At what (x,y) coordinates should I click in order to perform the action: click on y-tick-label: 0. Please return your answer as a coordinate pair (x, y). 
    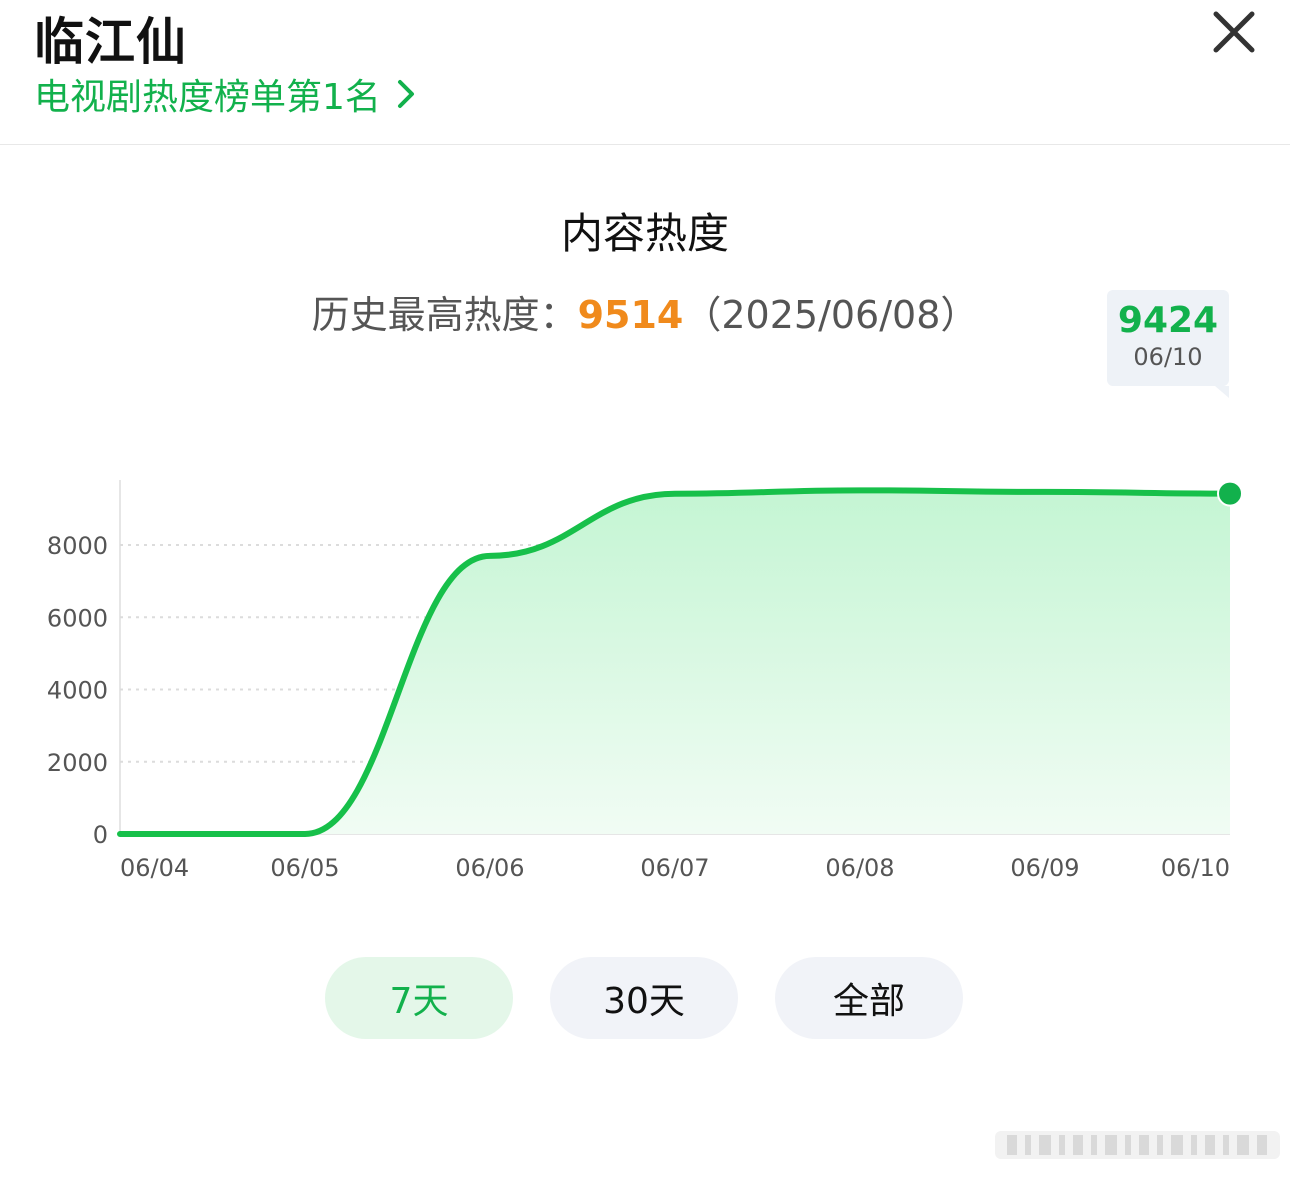
    Looking at the image, I should click on (100, 835).